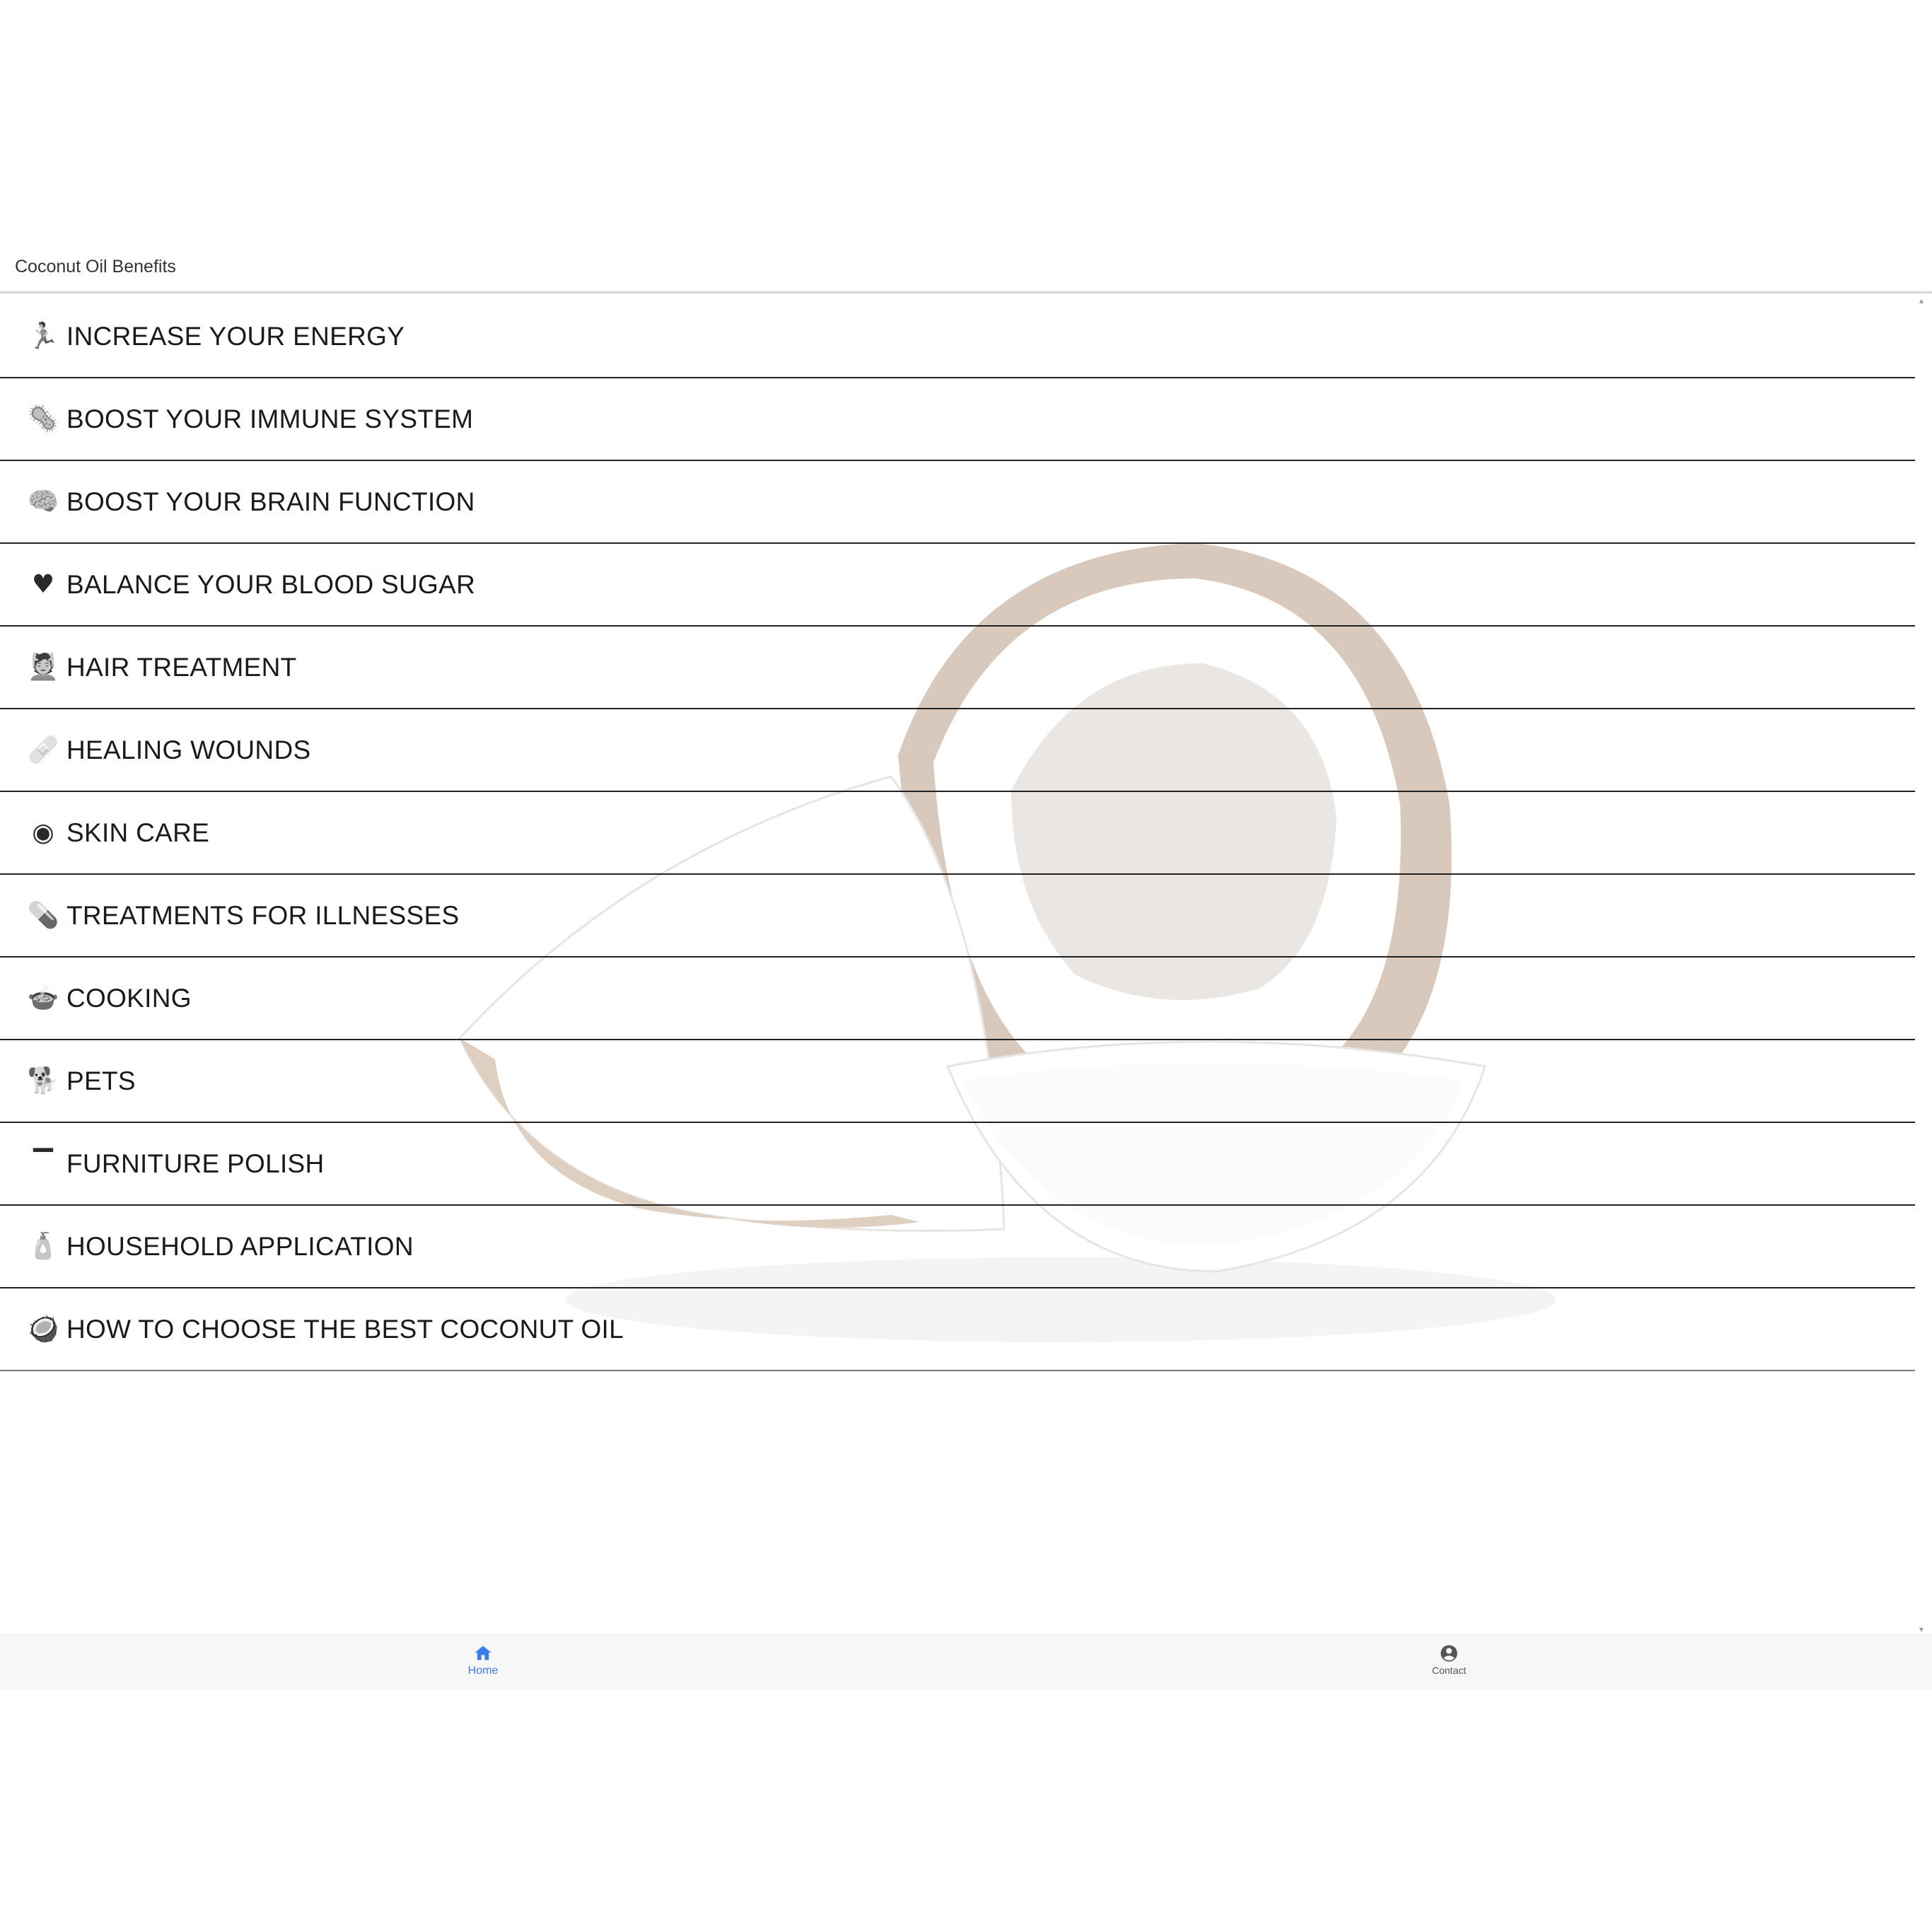 This screenshot has width=1932, height=1932. What do you see at coordinates (957, 750) in the screenshot?
I see `list-item-healing-wounds: 🩹 HEALING WOUNDS` at bounding box center [957, 750].